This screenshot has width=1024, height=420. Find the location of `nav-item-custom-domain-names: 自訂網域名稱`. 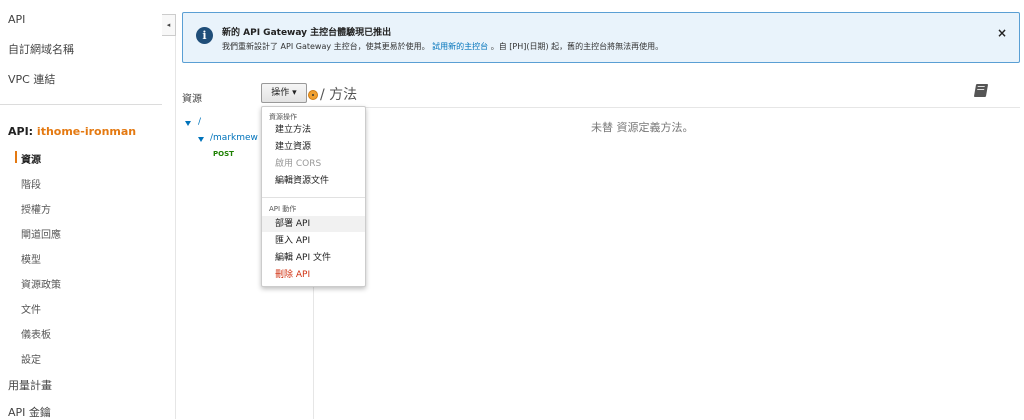

nav-item-custom-domain-names: 自訂網域名稱 is located at coordinates (41, 49).